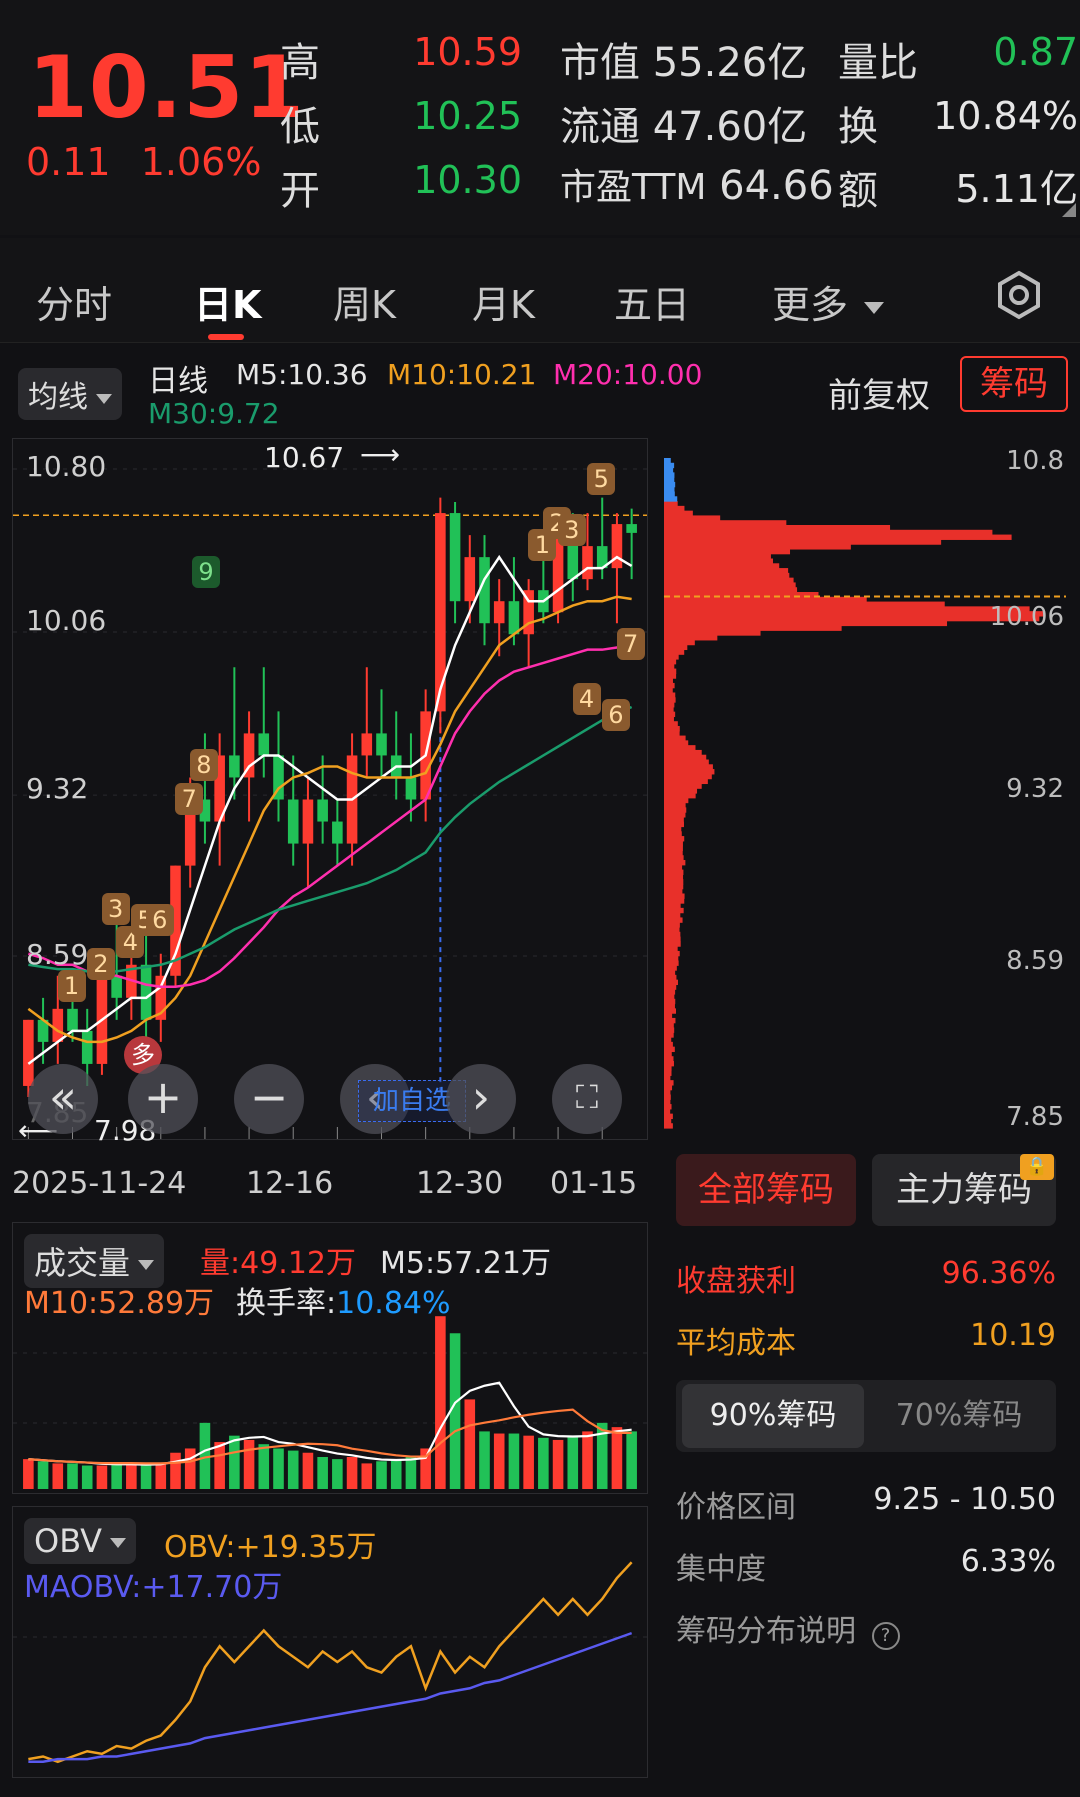 Image resolution: width=1080 pixels, height=1797 pixels. Describe the element at coordinates (70, 394) in the screenshot. I see `ma-selector: 均线` at that location.